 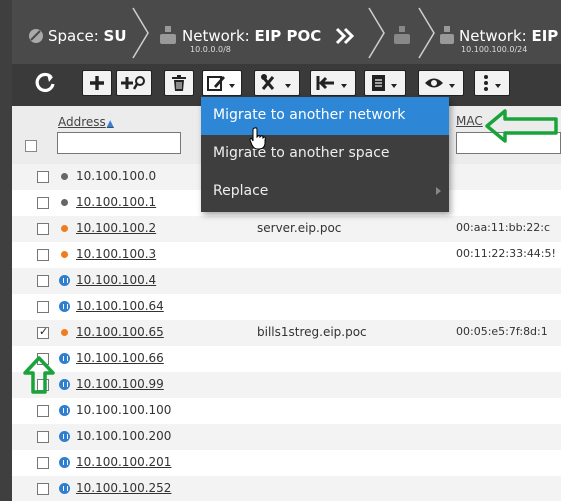 I want to click on ip-address-link: 10.100.100.66, so click(x=120, y=358).